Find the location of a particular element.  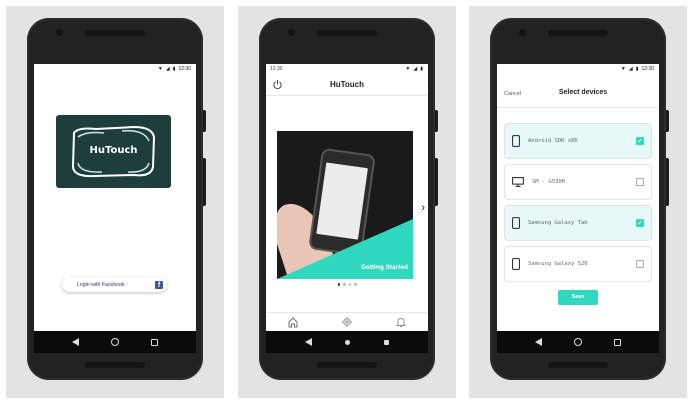

device-row-2: Samsung Galaxy Tab ✓ is located at coordinates (578, 223).